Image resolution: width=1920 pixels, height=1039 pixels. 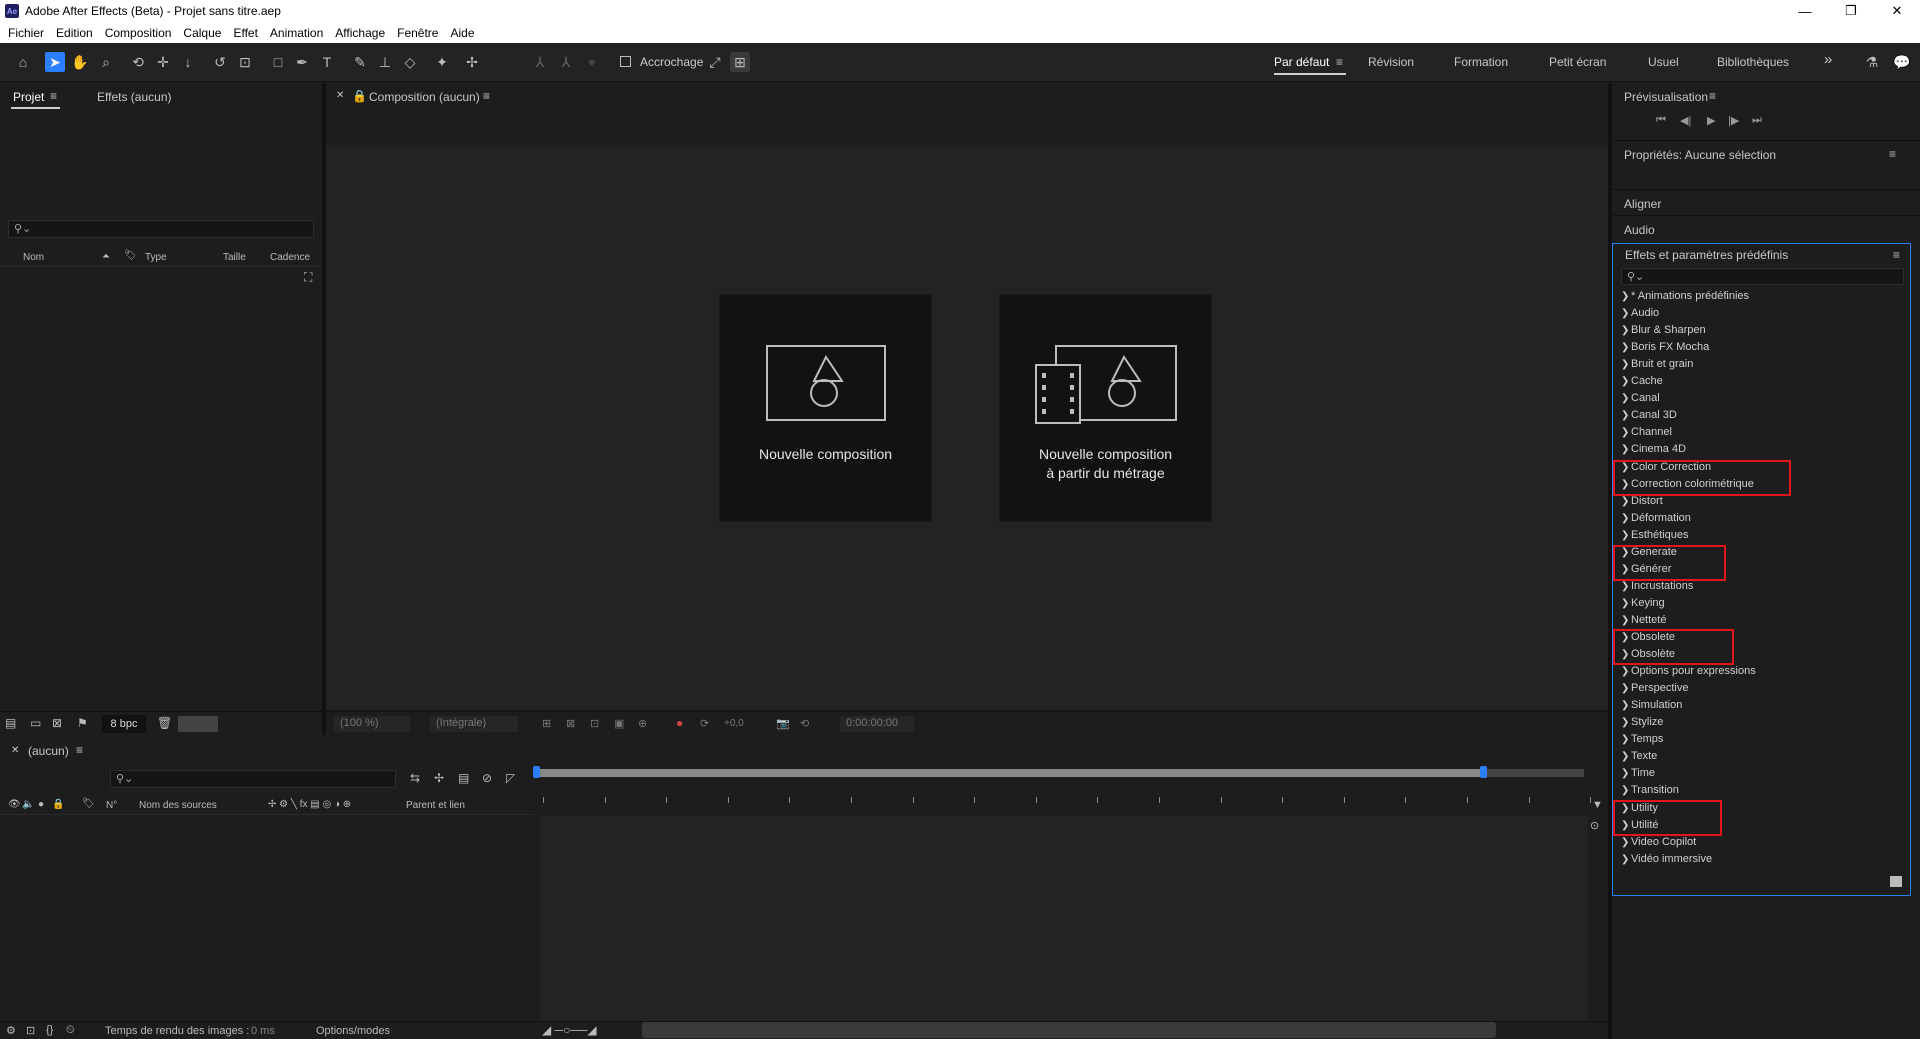 I want to click on restore-button: ❐, so click(x=1851, y=11).